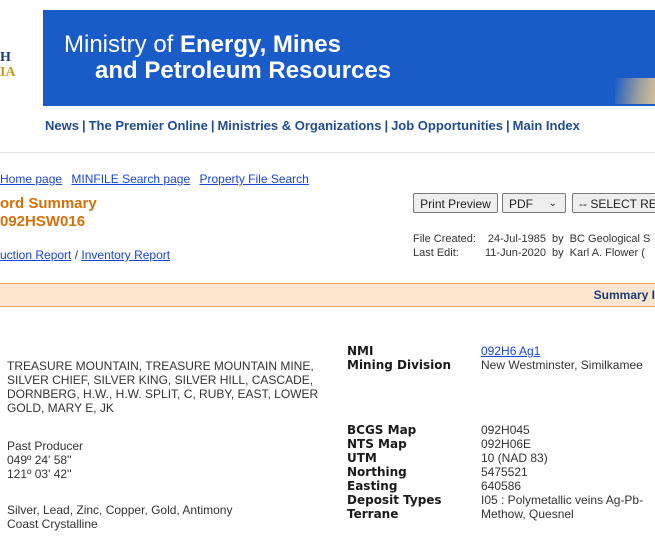 This screenshot has height=545, width=655. What do you see at coordinates (52, 524) in the screenshot?
I see `tectonic-belt-value: Coast Crystalline` at bounding box center [52, 524].